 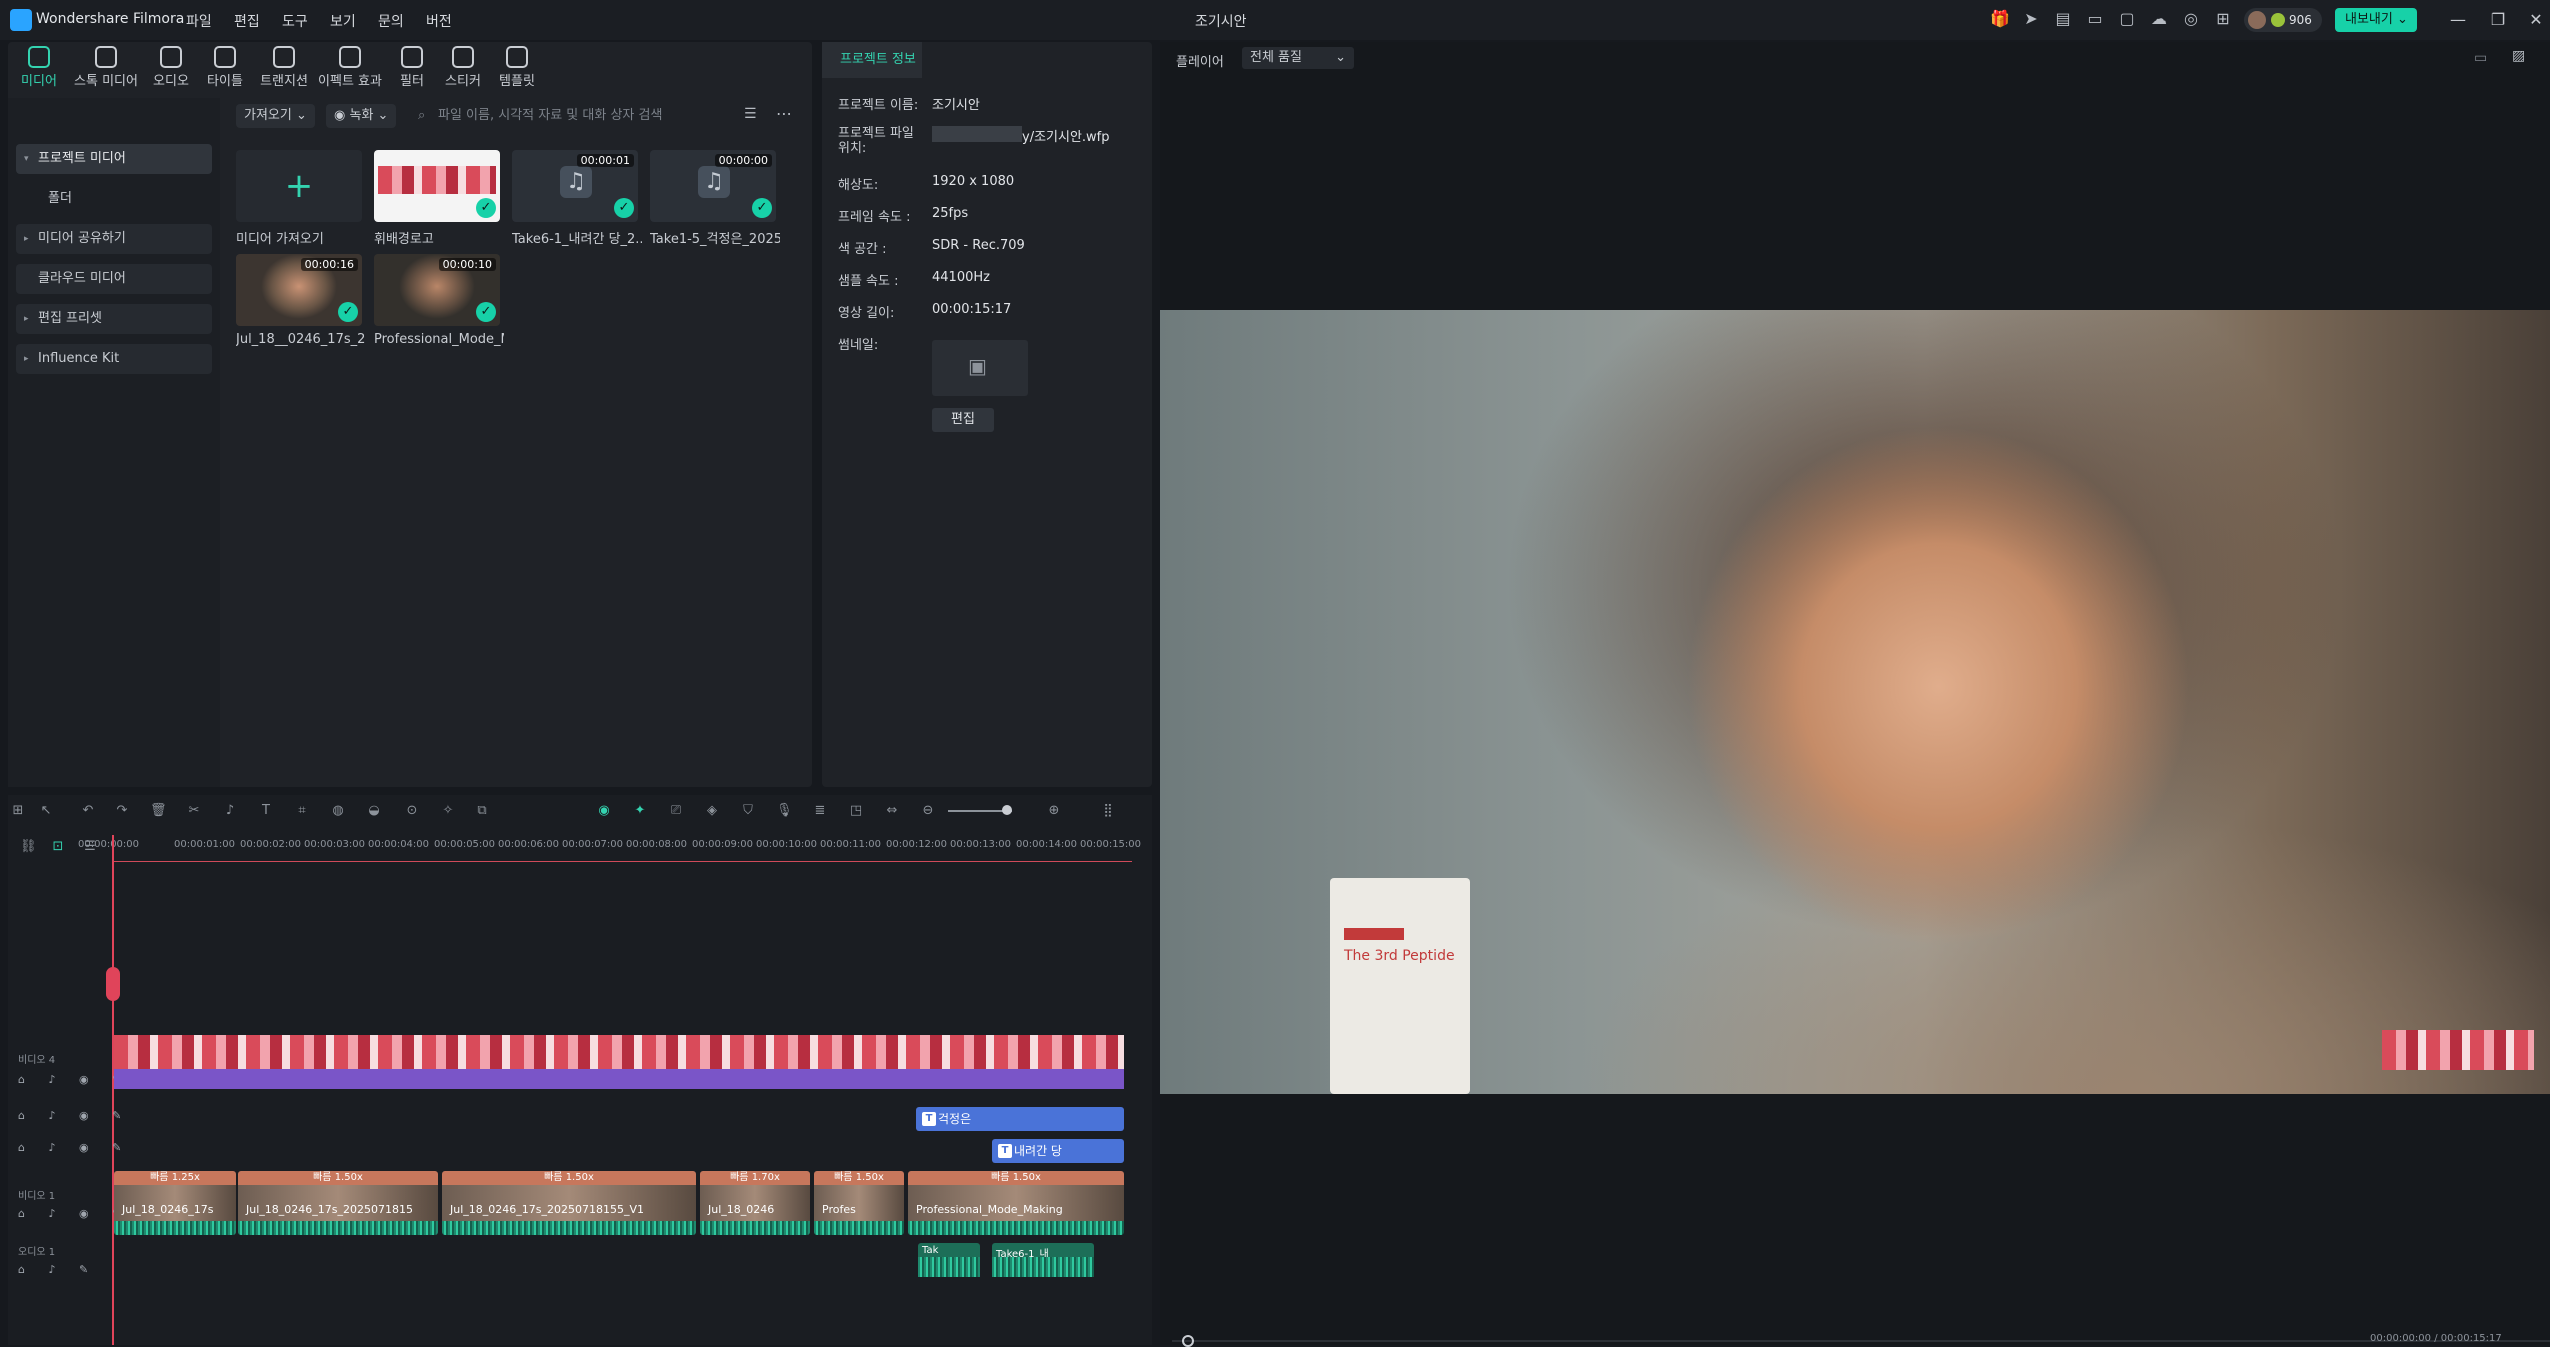 What do you see at coordinates (106, 70) in the screenshot?
I see `tab-stock-media: 스톡 미디어` at bounding box center [106, 70].